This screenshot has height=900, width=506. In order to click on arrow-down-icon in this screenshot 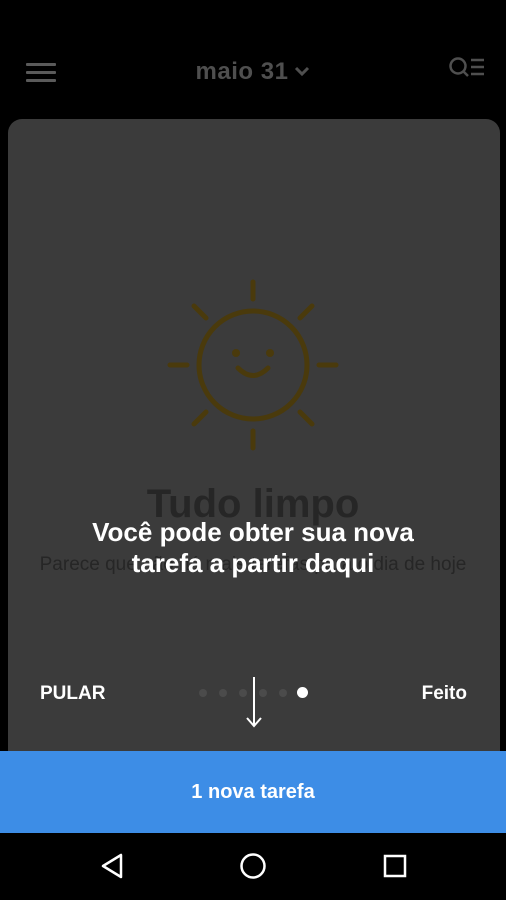, I will do `click(254, 702)`.